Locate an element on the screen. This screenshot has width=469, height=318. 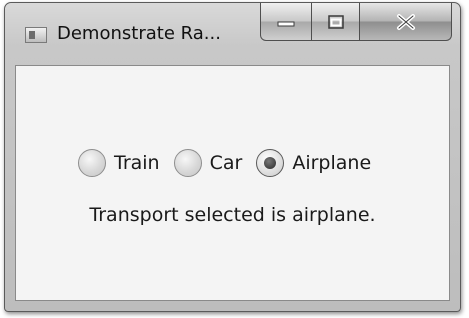
radio-train-label: Train is located at coordinates (137, 163).